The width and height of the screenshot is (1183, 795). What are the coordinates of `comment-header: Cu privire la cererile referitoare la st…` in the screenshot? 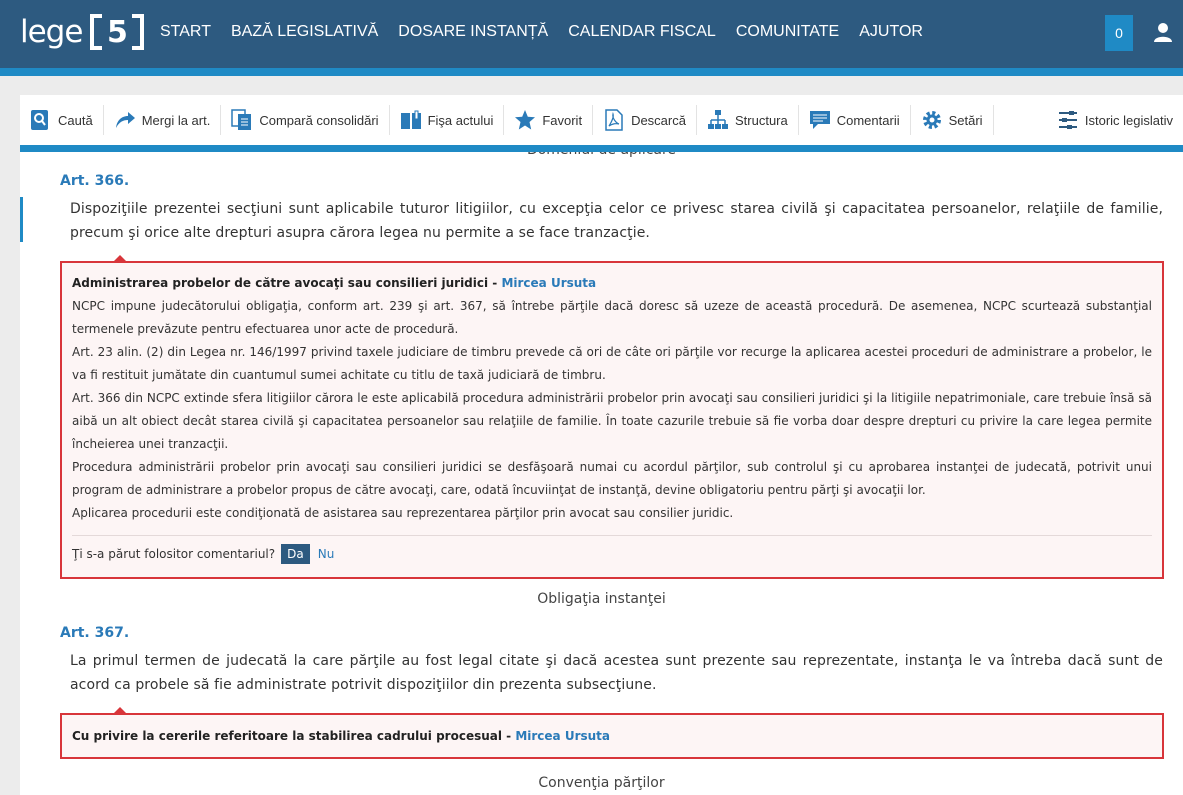 It's located at (341, 736).